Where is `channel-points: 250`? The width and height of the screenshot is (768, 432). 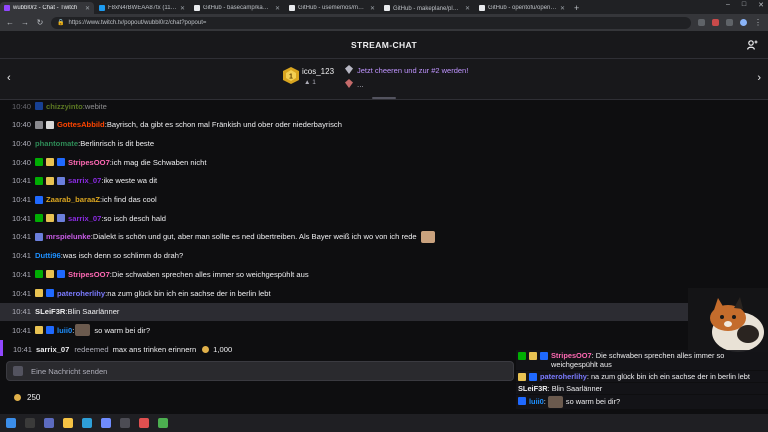
channel-points: 250 is located at coordinates (27, 397).